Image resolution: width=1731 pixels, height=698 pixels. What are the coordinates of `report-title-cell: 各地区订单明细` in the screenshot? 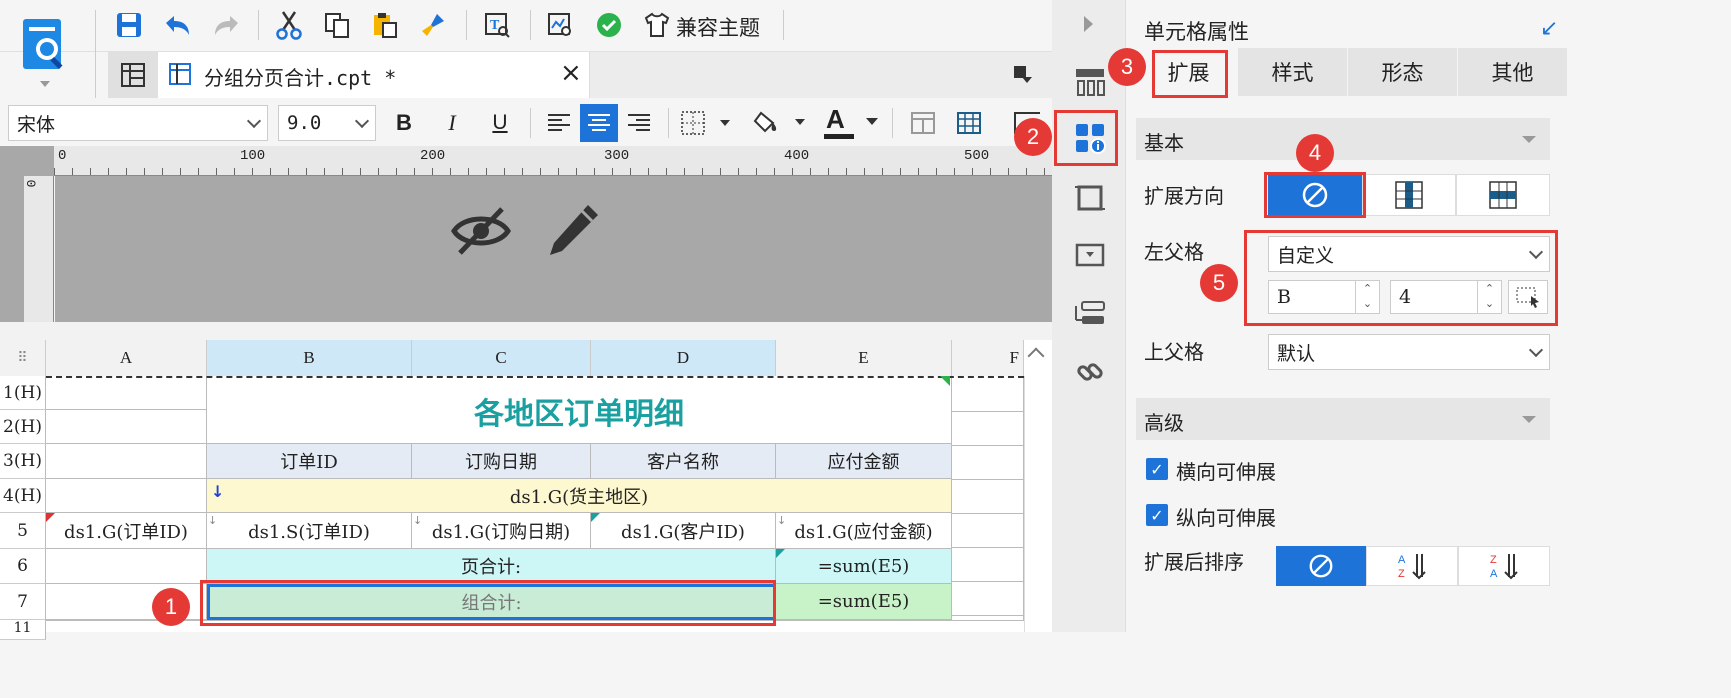 It's located at (579, 411).